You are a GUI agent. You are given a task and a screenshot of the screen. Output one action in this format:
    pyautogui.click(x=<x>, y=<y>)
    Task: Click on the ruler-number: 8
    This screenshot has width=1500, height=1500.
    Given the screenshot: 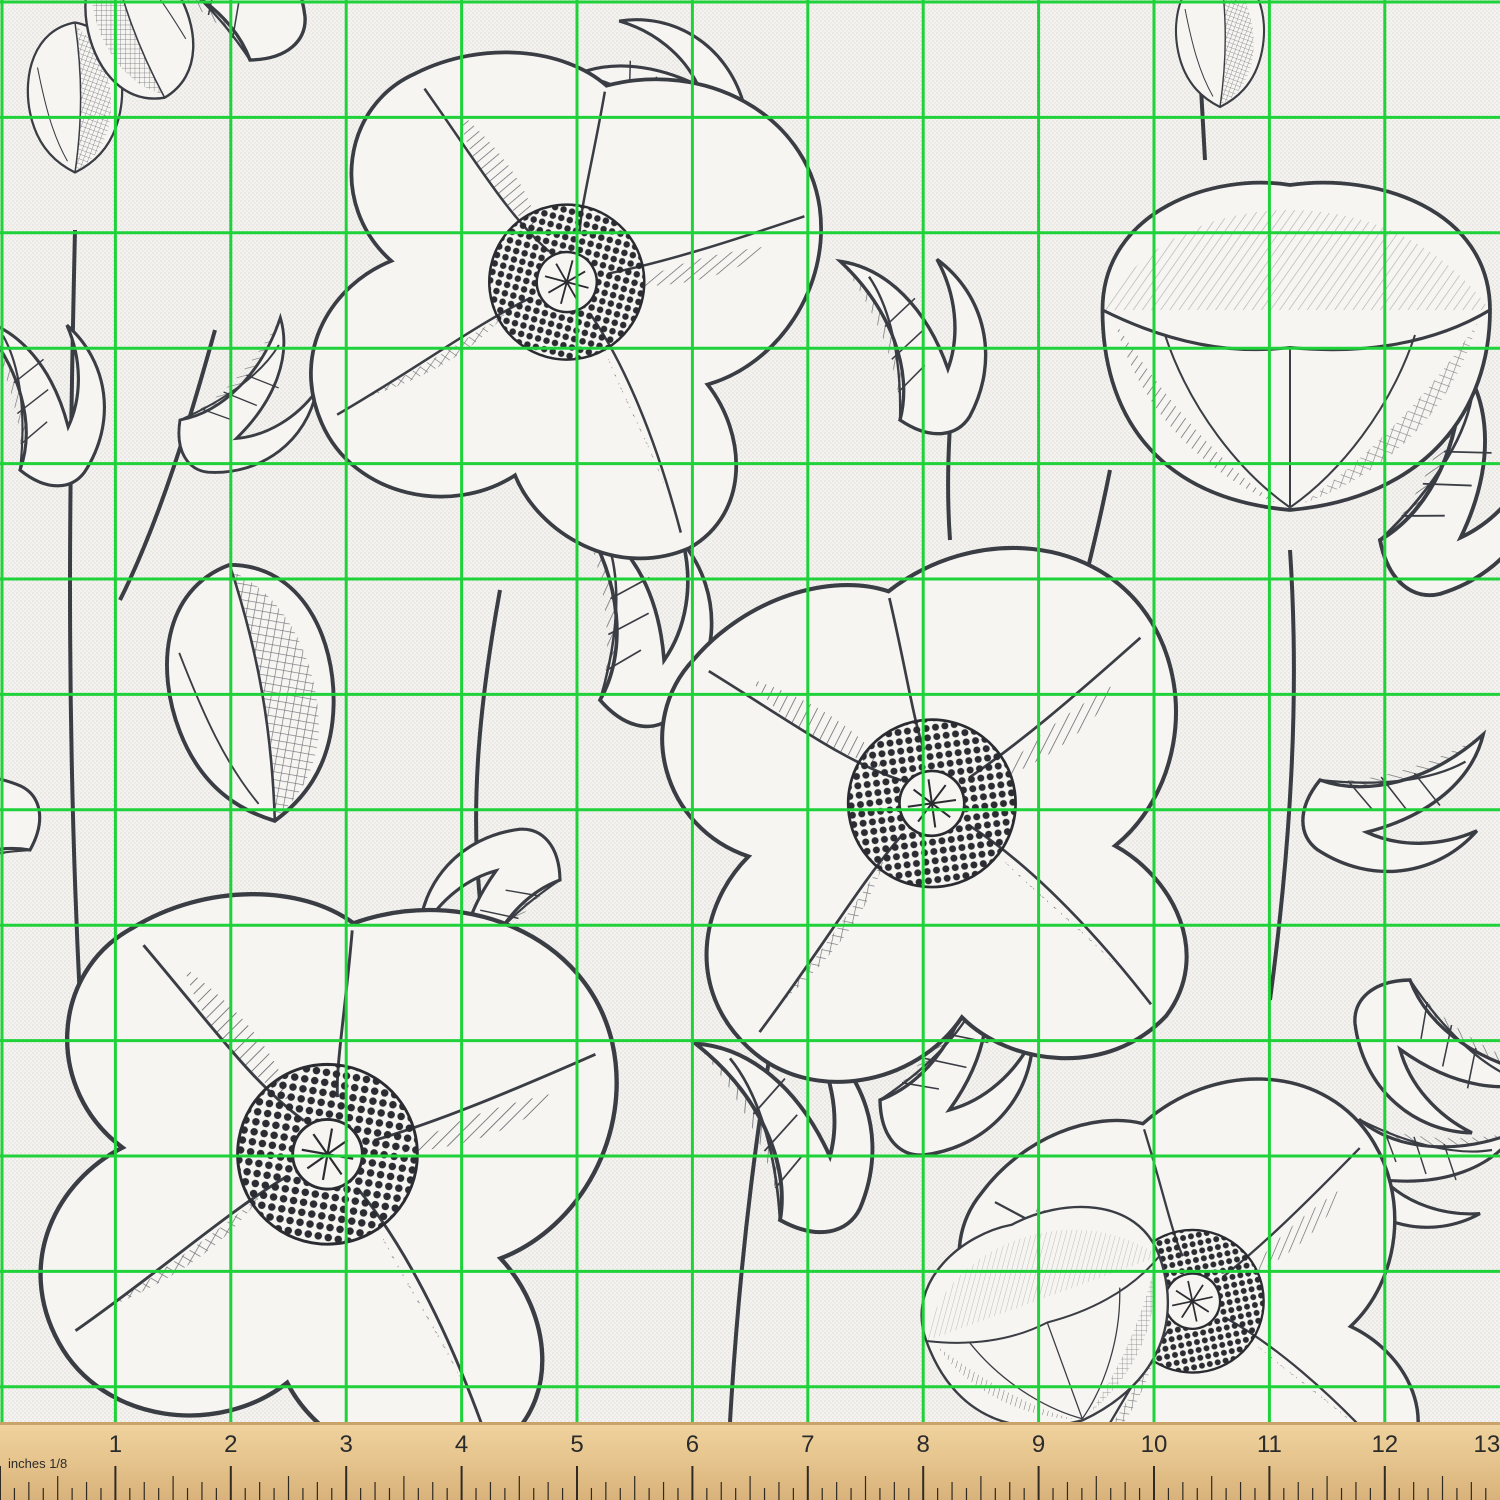 What is the action you would take?
    pyautogui.click(x=923, y=1444)
    